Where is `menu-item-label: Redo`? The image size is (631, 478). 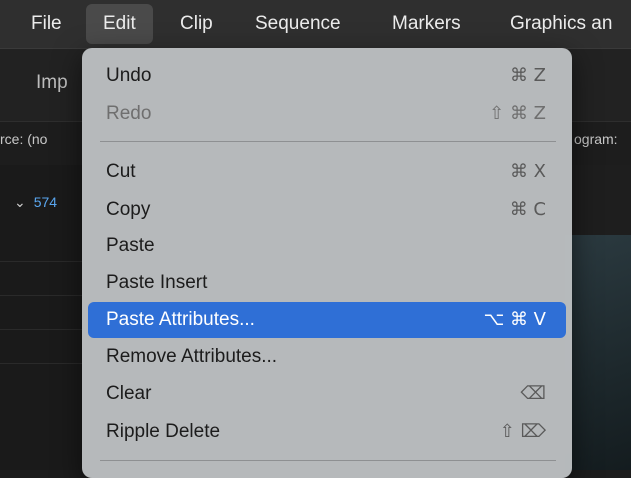 menu-item-label: Redo is located at coordinates (129, 113).